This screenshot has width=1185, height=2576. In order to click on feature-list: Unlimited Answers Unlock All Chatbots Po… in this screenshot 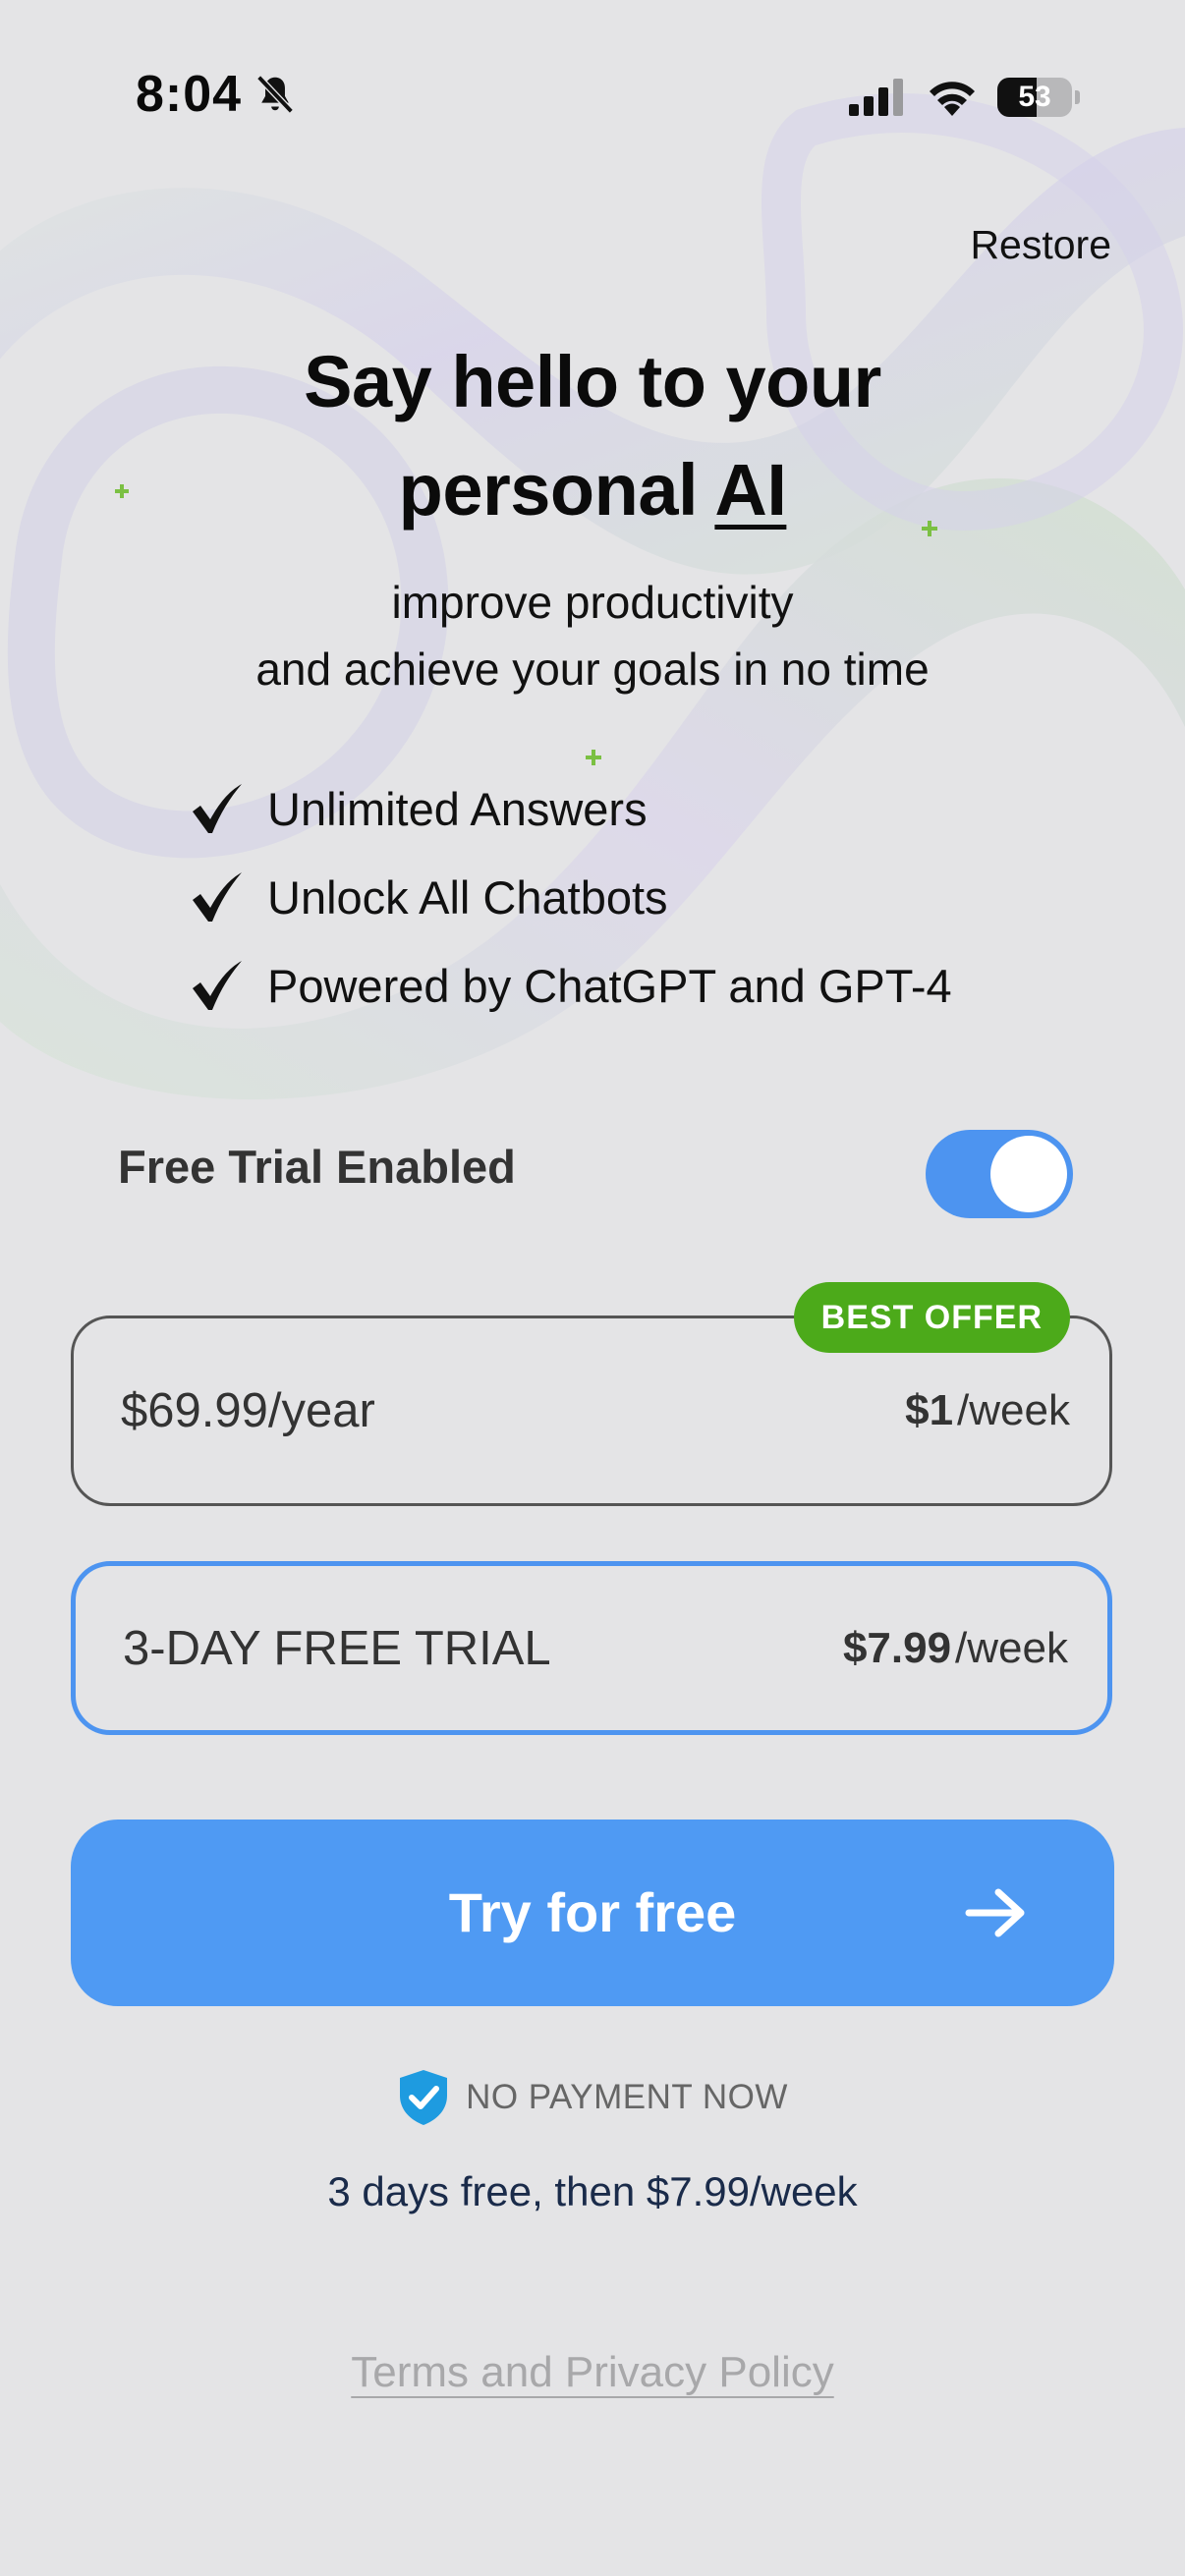, I will do `click(569, 897)`.